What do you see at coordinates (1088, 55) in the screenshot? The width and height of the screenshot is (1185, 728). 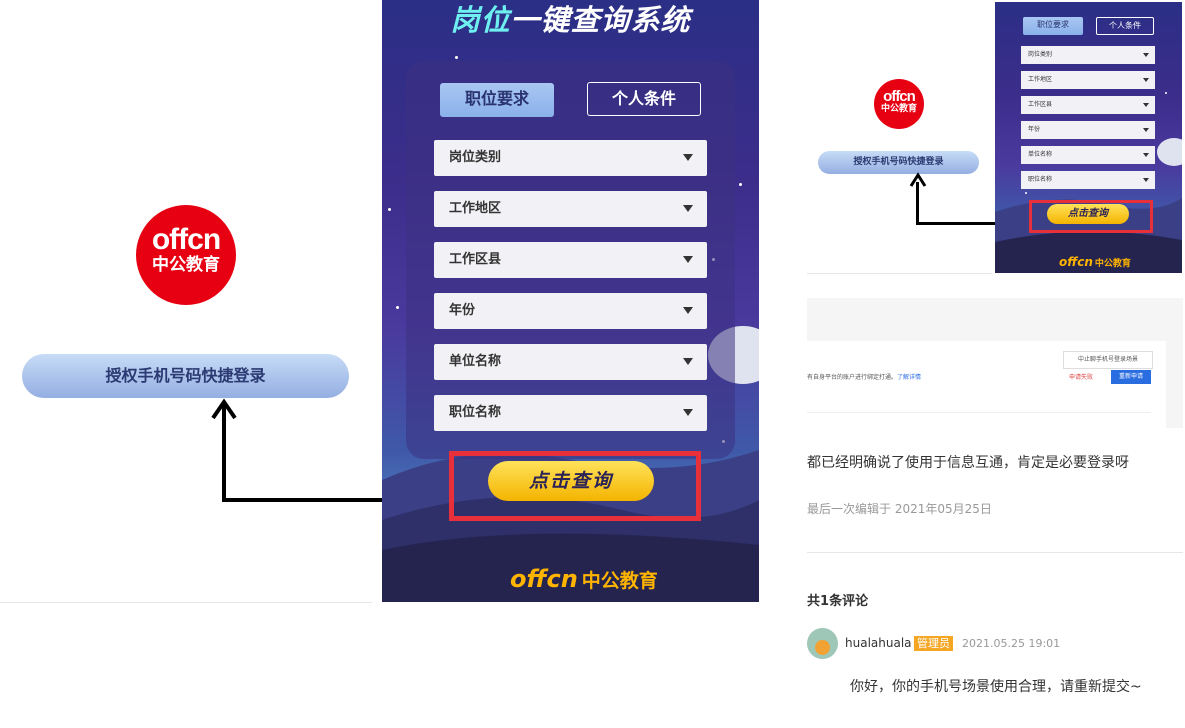 I see `job-category-select-small: 岗位类别` at bounding box center [1088, 55].